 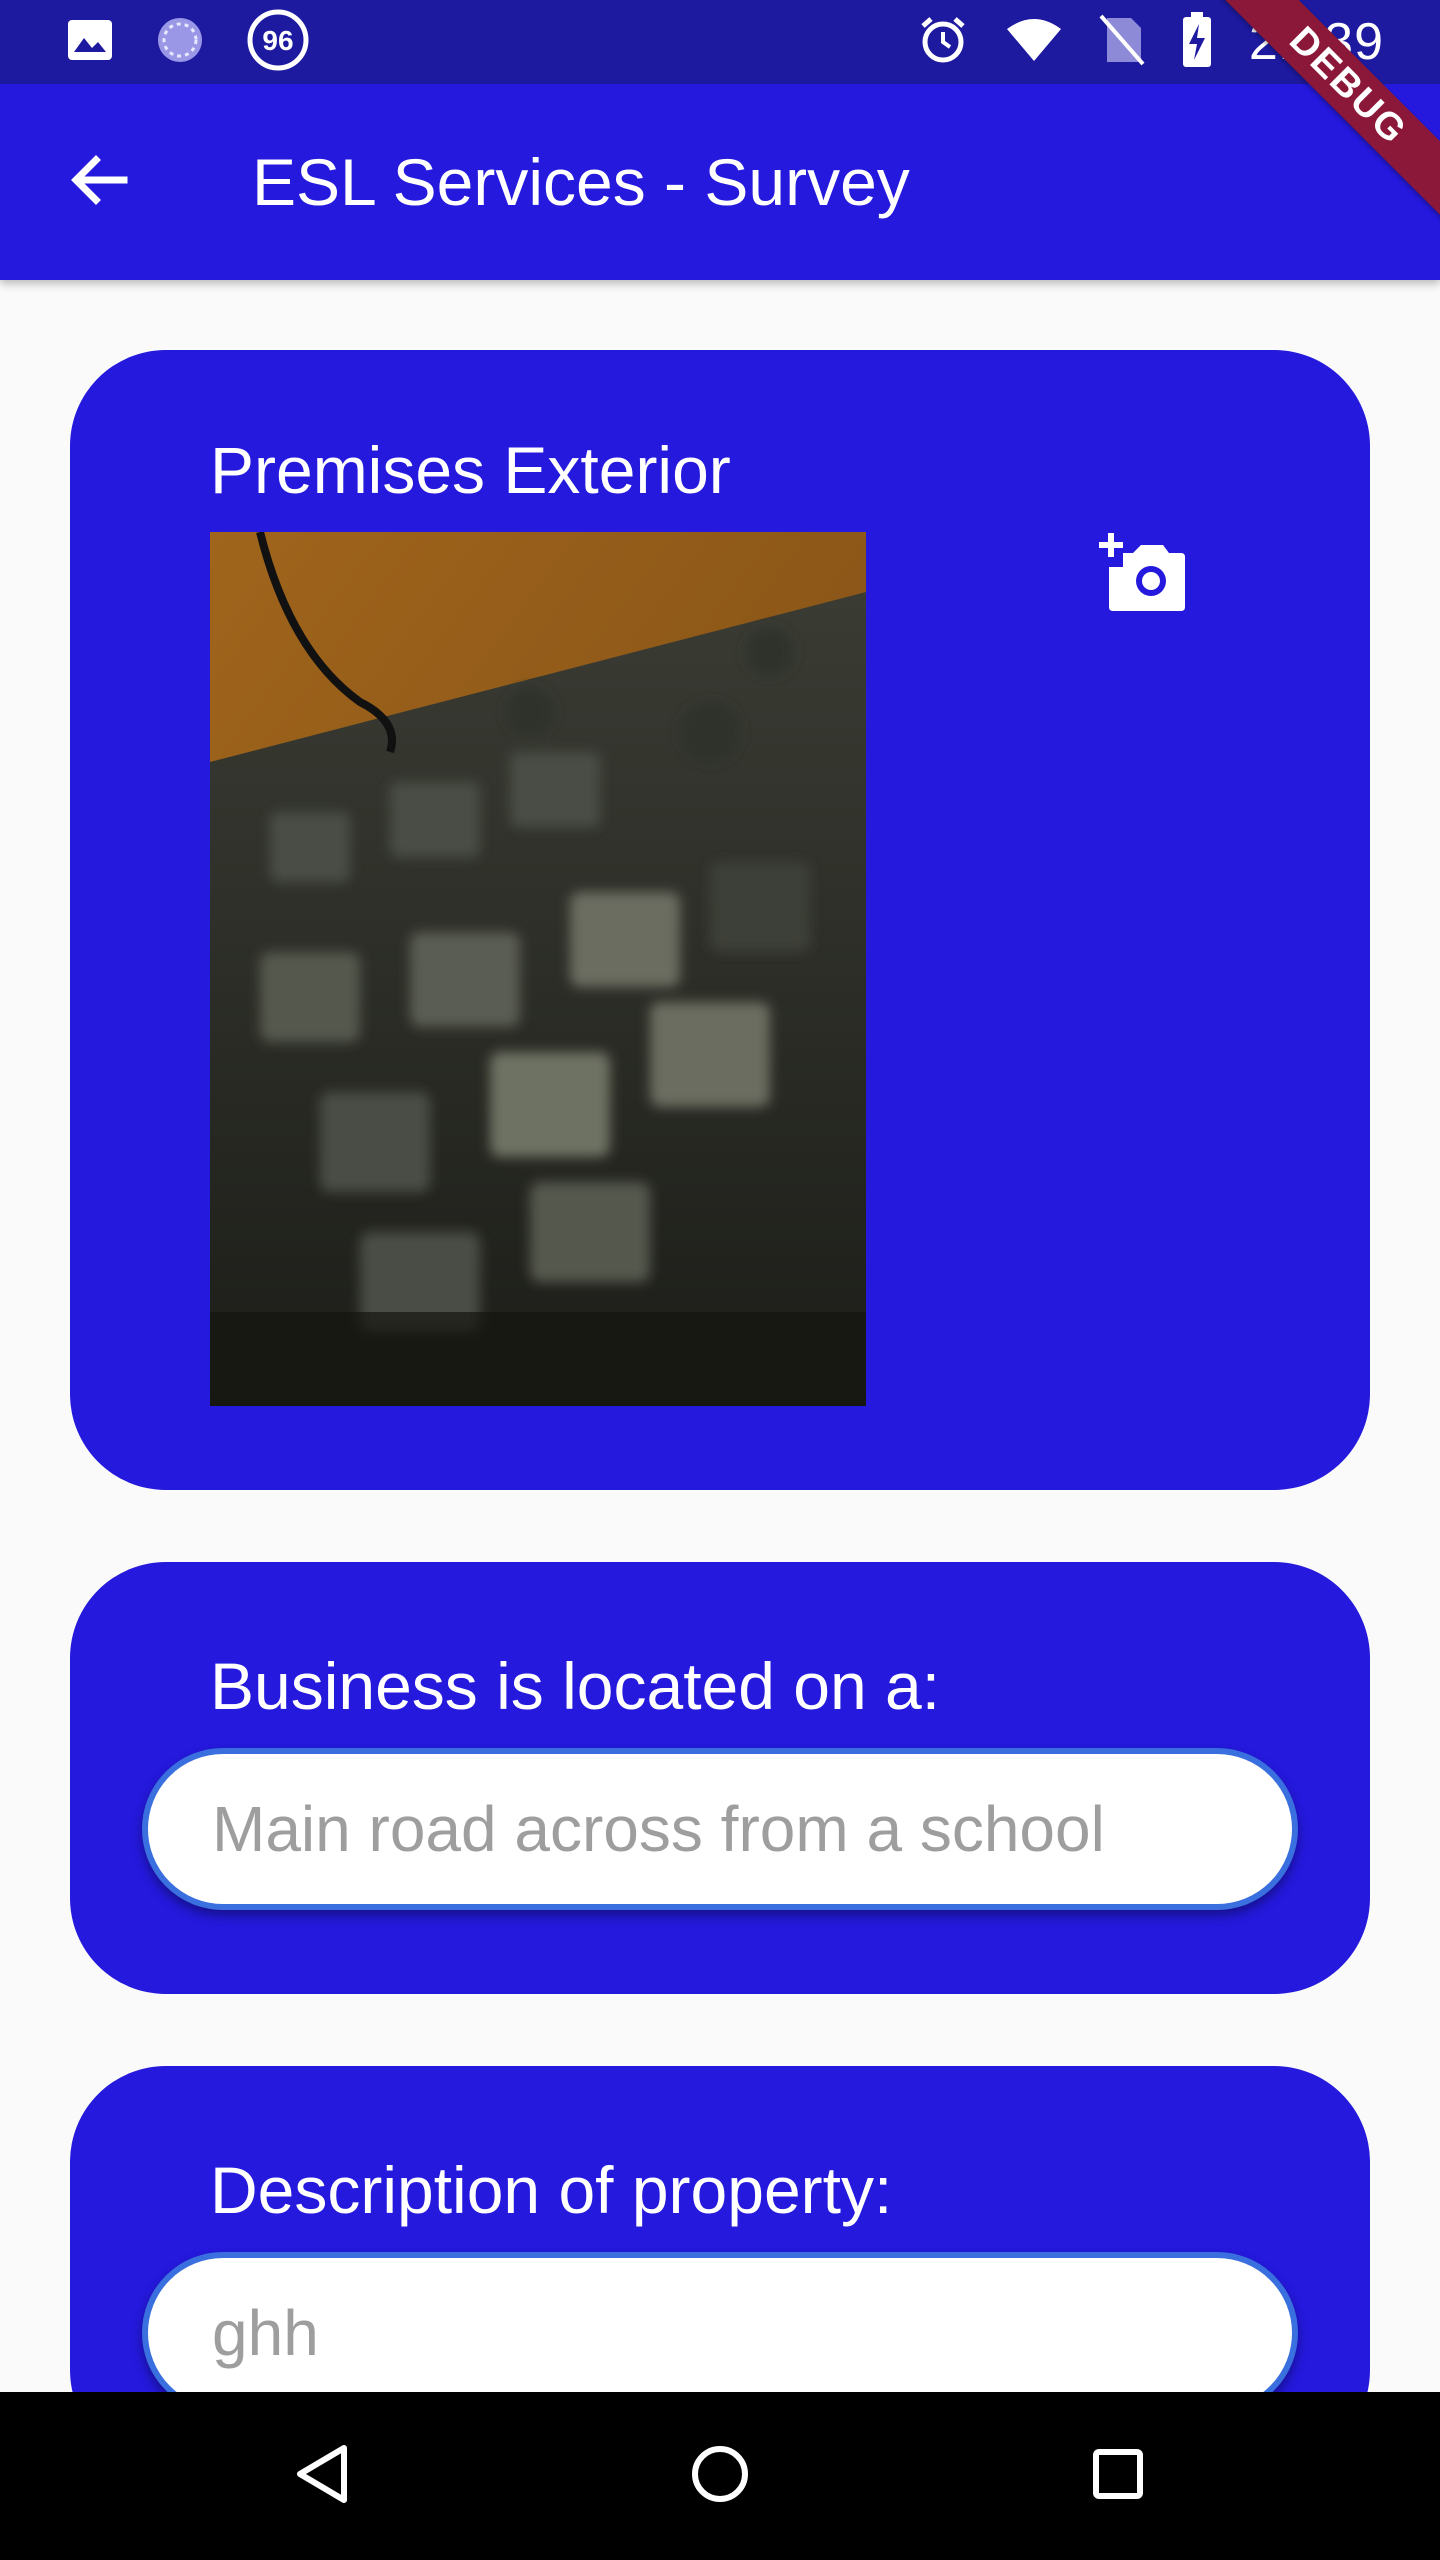 I want to click on svg-text: 96, so click(x=277, y=40).